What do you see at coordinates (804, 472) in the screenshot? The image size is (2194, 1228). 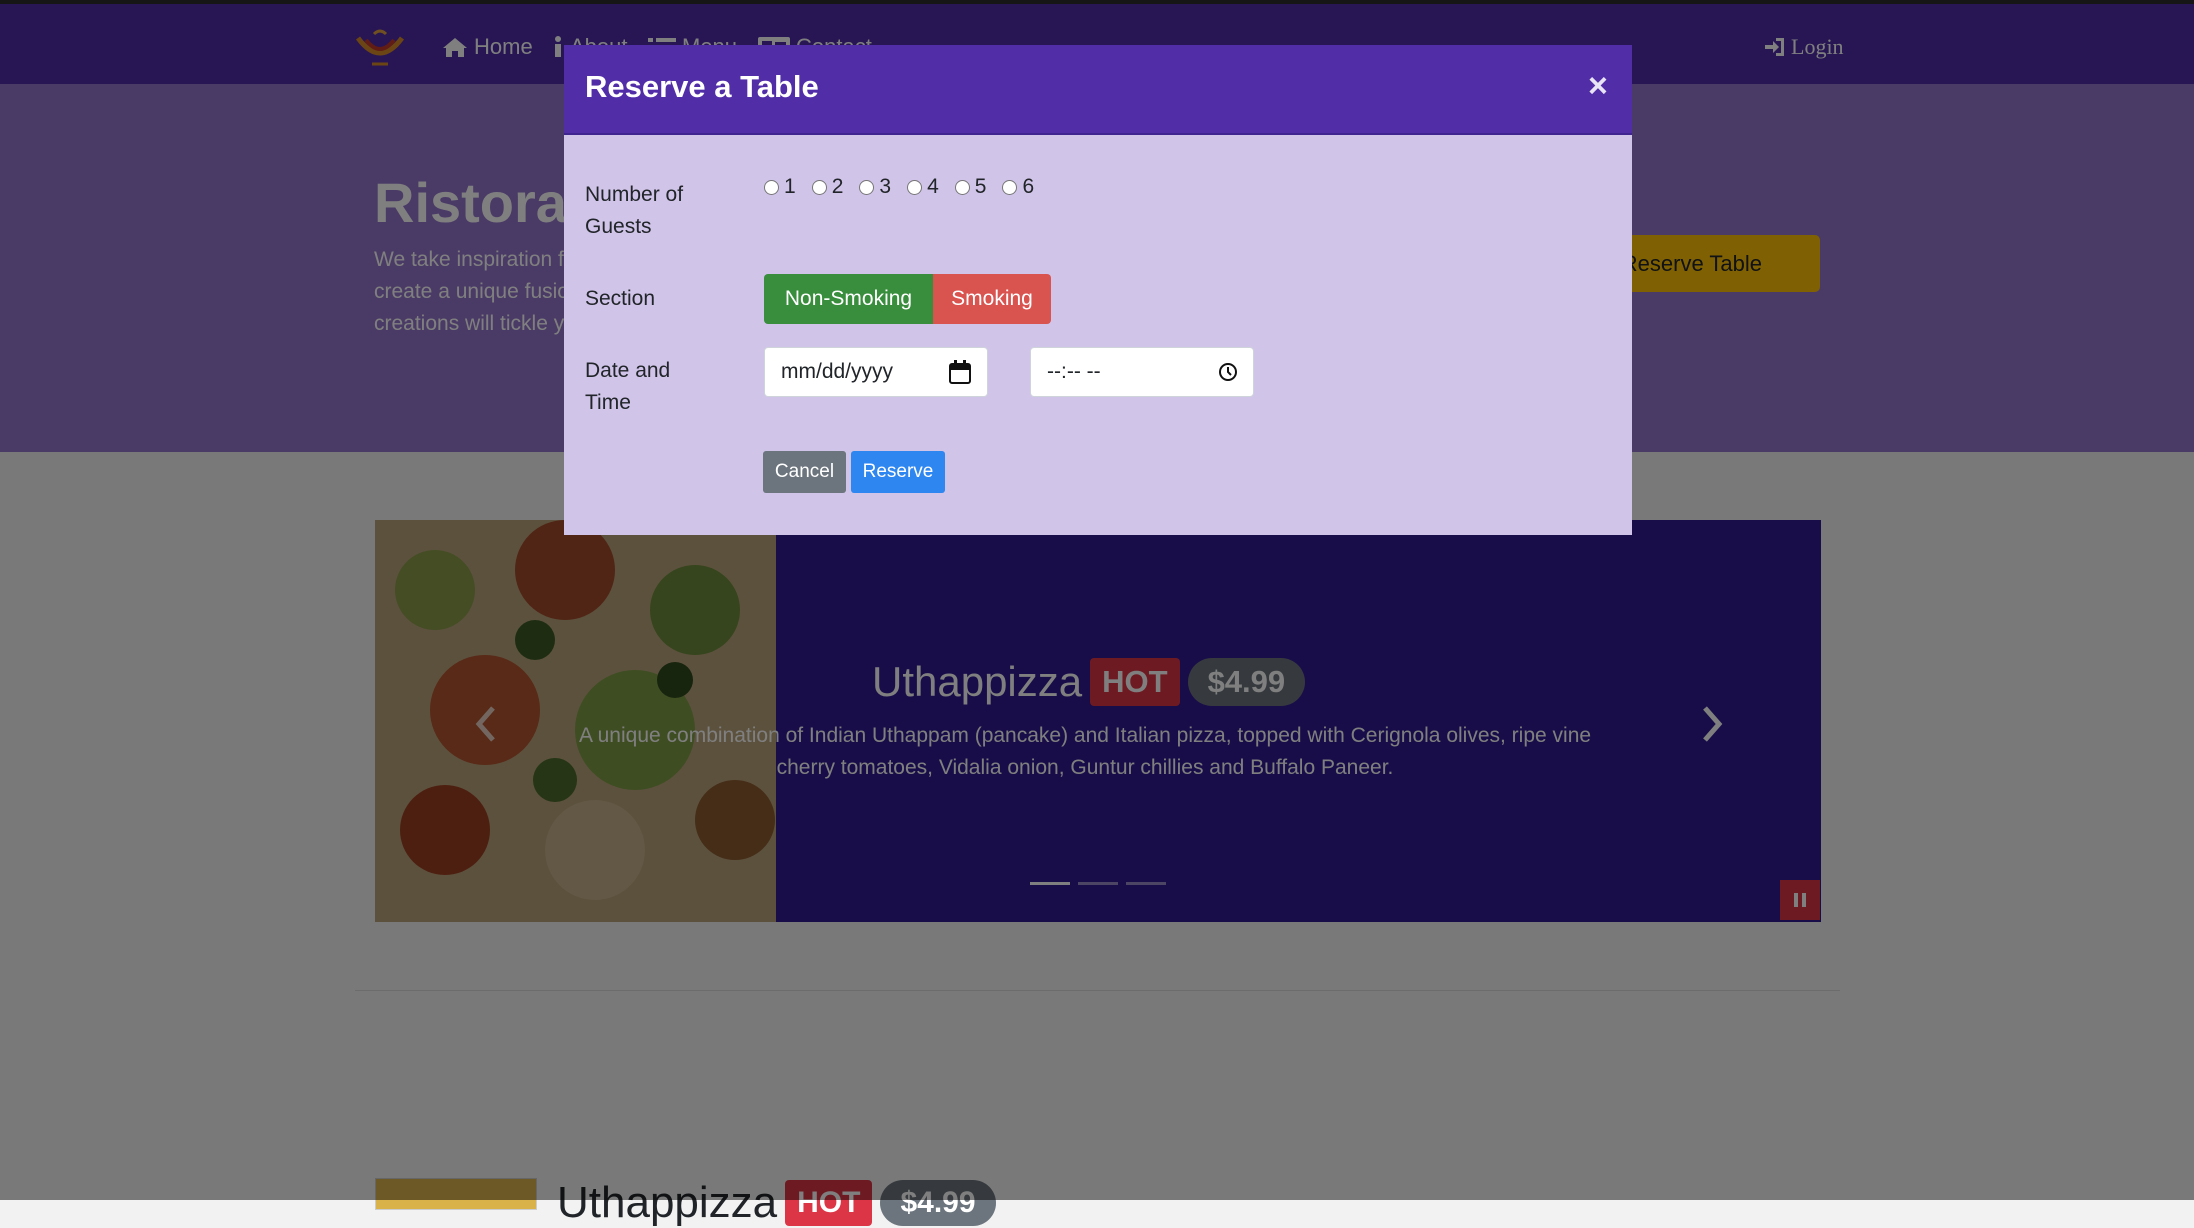 I see `cancel-button: Cancel` at bounding box center [804, 472].